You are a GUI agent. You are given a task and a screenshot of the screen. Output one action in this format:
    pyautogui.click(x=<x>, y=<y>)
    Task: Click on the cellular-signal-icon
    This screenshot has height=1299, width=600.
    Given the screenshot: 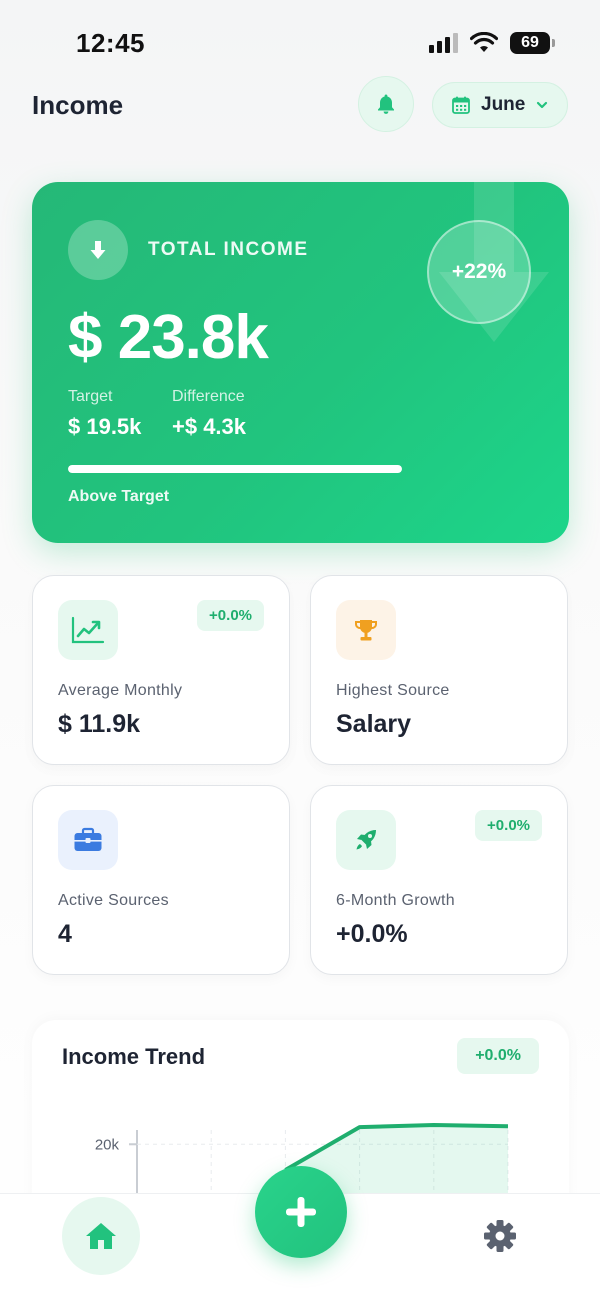 What is the action you would take?
    pyautogui.click(x=443, y=43)
    